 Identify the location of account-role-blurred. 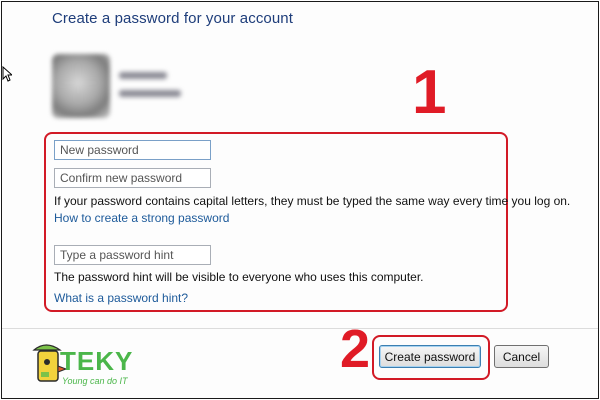
(150, 93).